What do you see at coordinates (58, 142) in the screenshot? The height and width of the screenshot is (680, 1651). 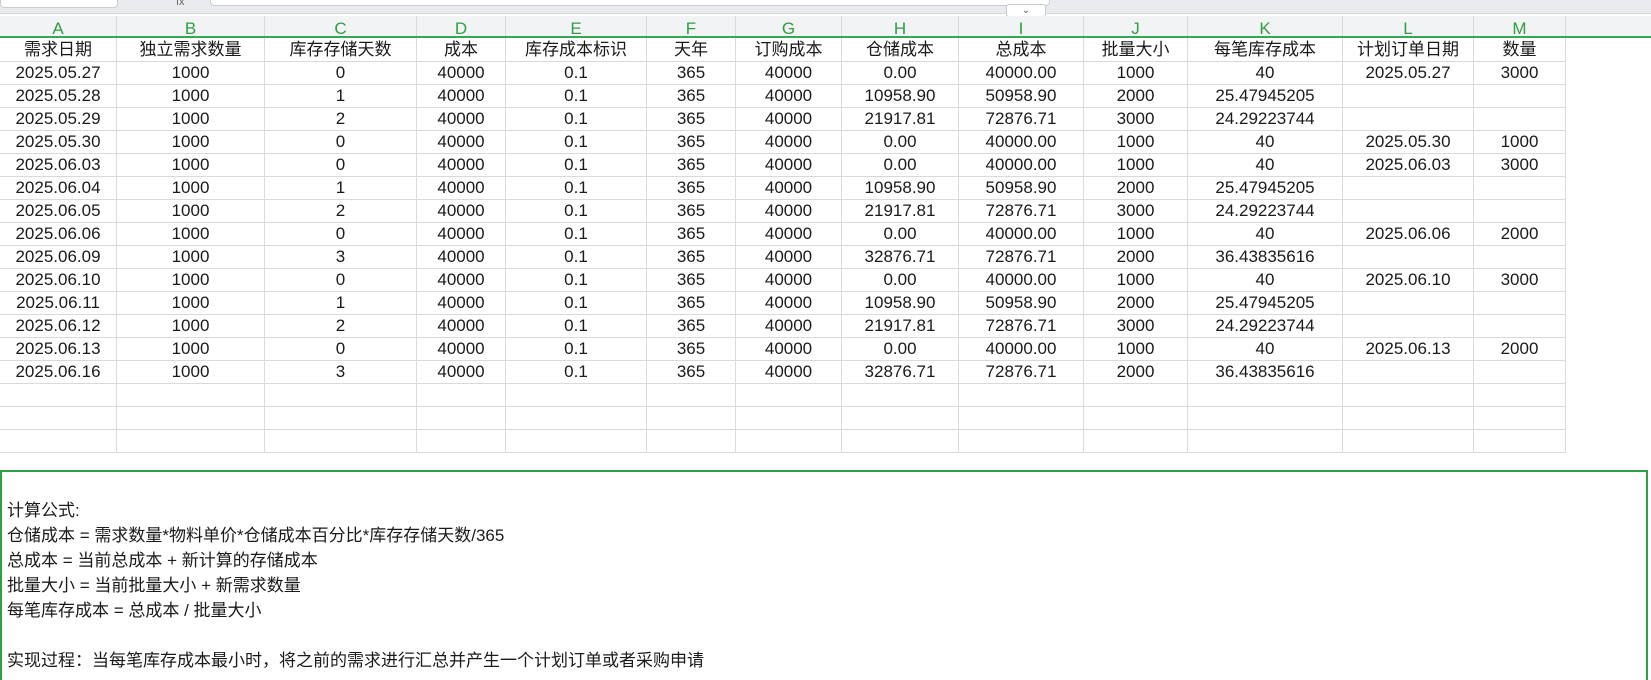 I see `table-cell: 2025.05.30` at bounding box center [58, 142].